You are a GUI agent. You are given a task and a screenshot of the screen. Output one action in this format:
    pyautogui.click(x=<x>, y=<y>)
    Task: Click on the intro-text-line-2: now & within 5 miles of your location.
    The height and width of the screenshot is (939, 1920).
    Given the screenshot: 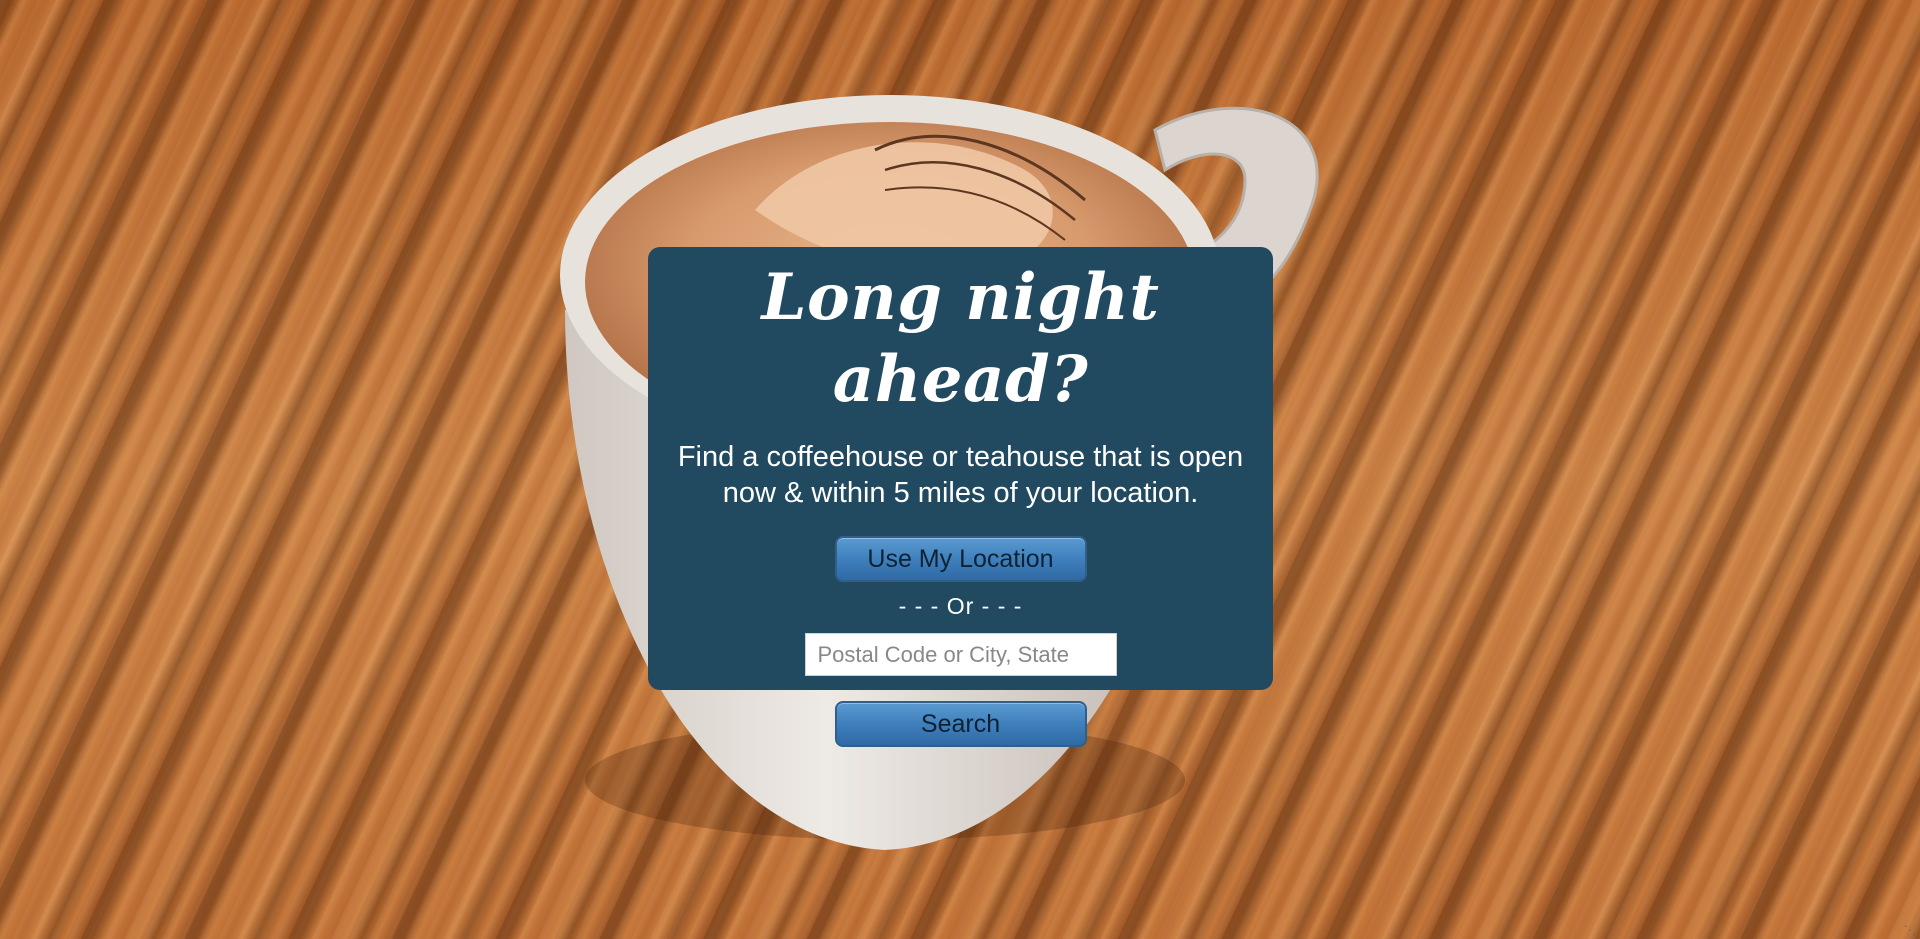 What is the action you would take?
    pyautogui.click(x=960, y=493)
    